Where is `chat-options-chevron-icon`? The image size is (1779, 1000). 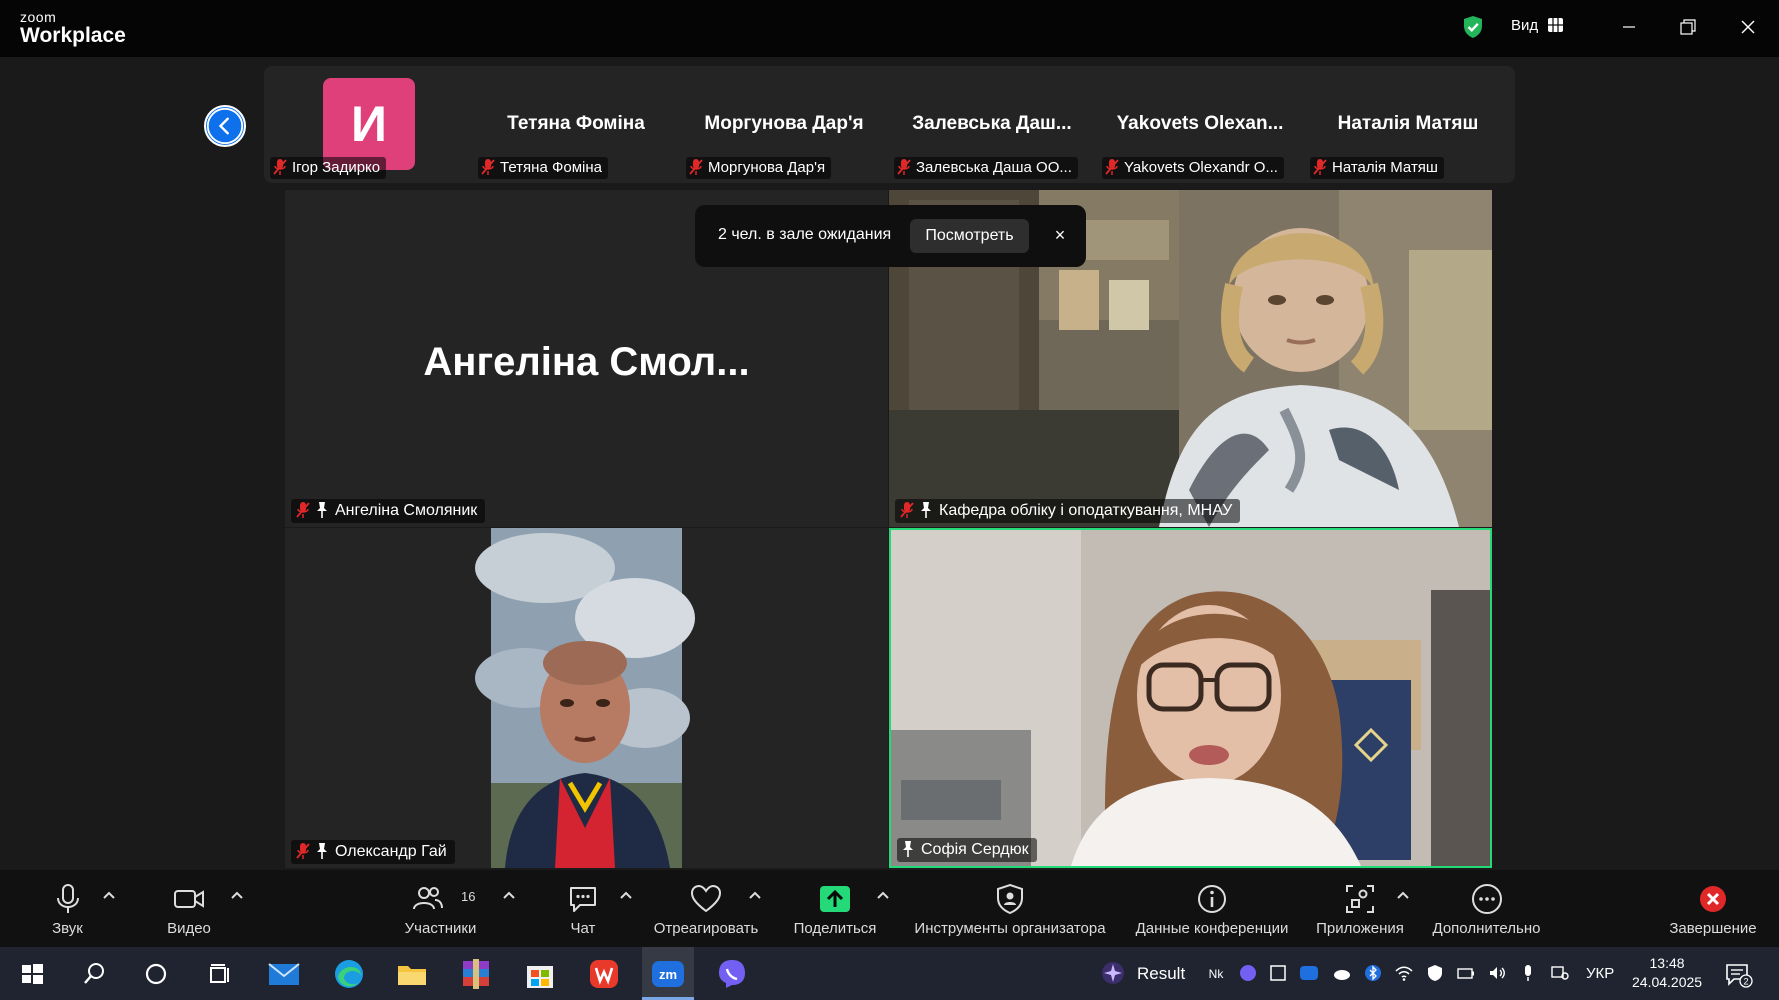 chat-options-chevron-icon is located at coordinates (626, 895).